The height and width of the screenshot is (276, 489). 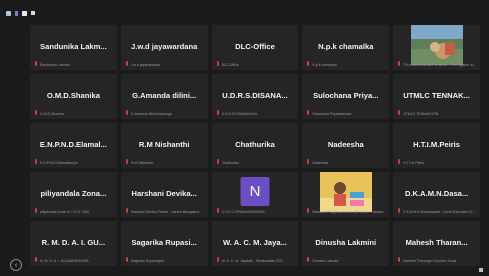 I want to click on participant-tile: J.w.d jayawardana J.w.d jayawardana, so click(x=164, y=47).